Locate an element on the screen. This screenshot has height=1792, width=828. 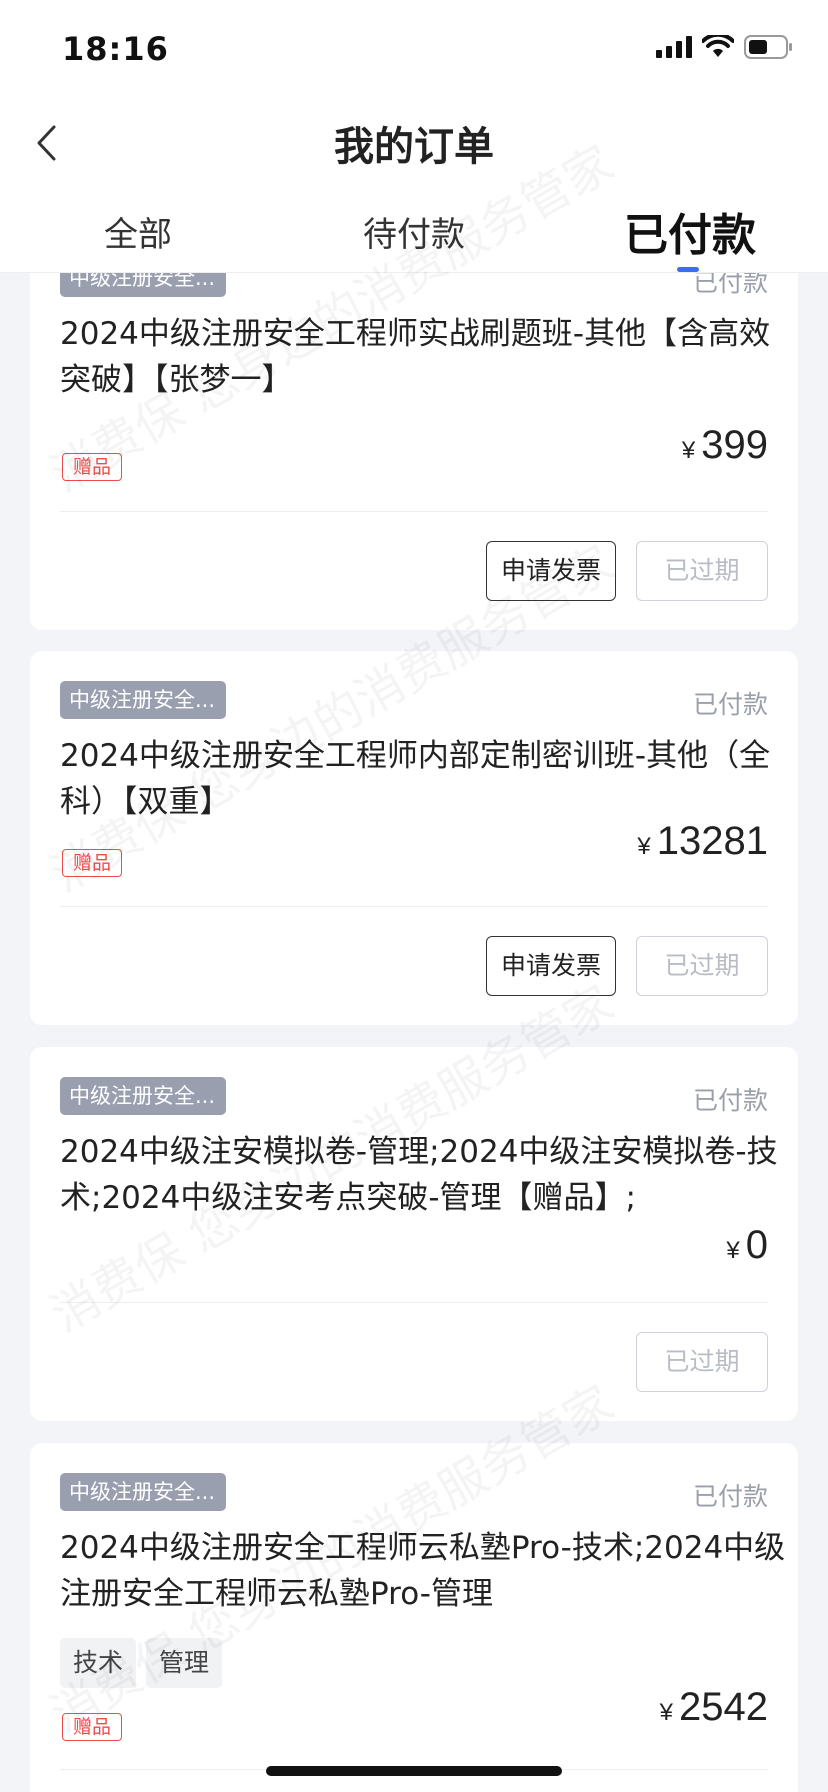
tab-bar: 全部 待付款 已付款 is located at coordinates (414, 234).